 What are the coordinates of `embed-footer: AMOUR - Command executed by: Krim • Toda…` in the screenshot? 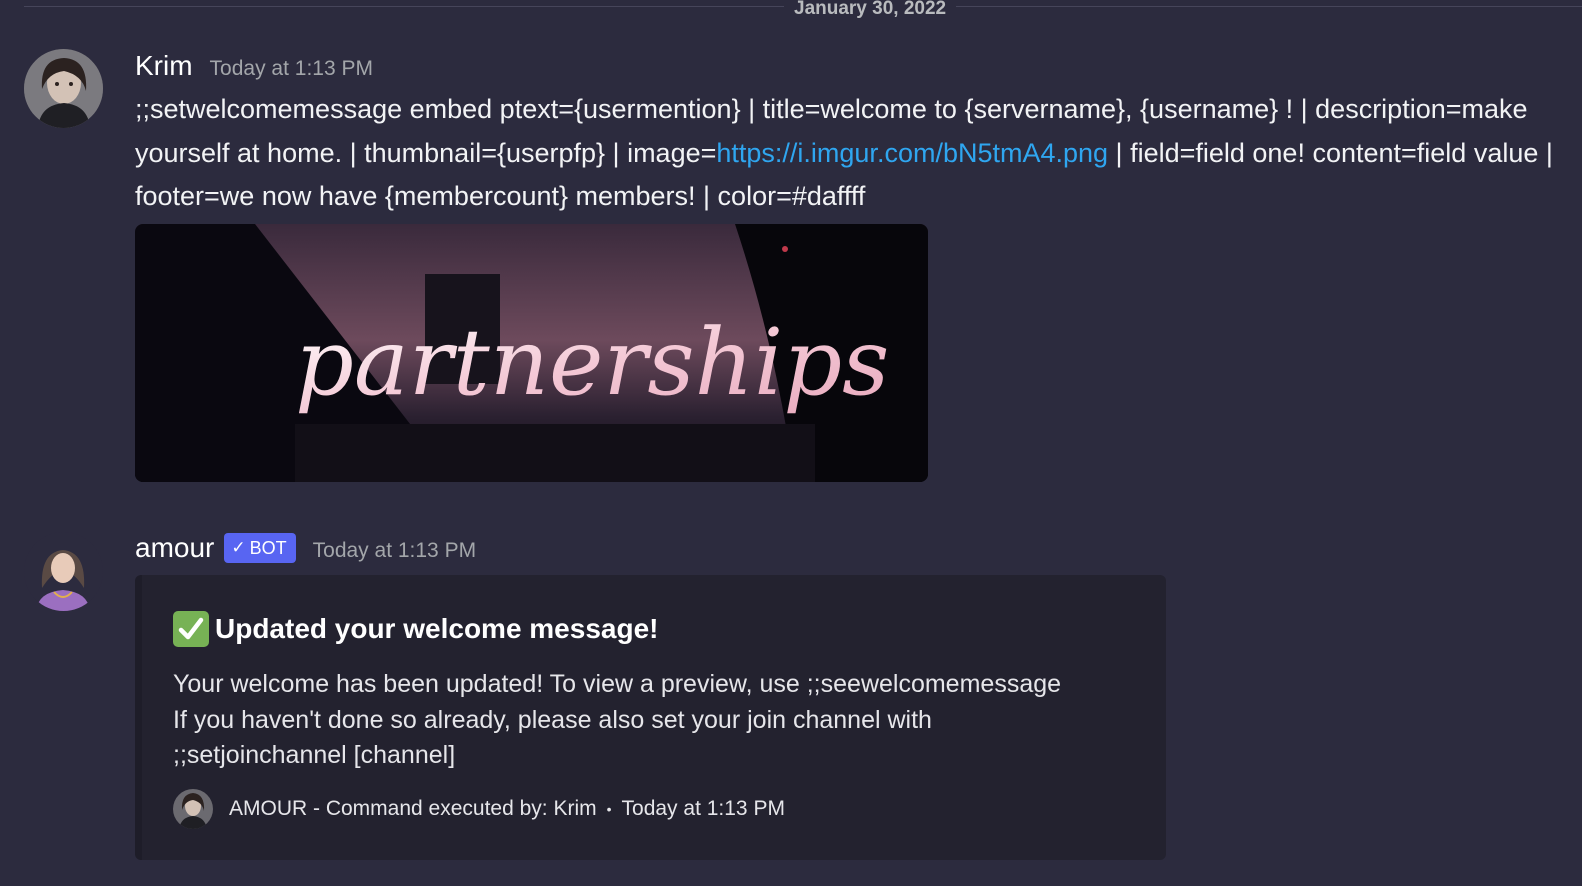 It's located at (479, 809).